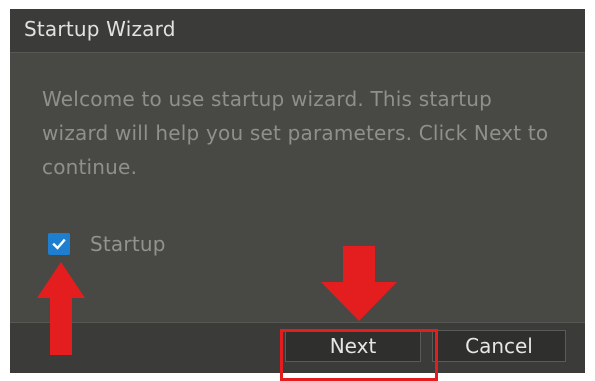  Describe the element at coordinates (499, 346) in the screenshot. I see `cancel-button: Cancel` at that location.